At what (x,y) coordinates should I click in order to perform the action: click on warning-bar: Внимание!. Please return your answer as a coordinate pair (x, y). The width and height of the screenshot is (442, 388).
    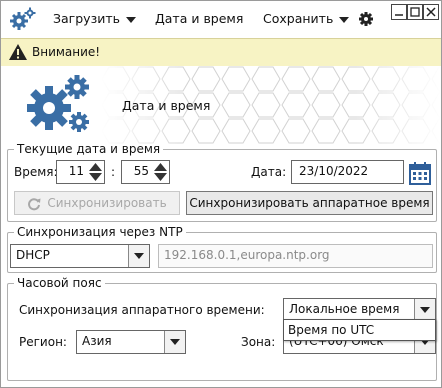
    Looking at the image, I should click on (221, 52).